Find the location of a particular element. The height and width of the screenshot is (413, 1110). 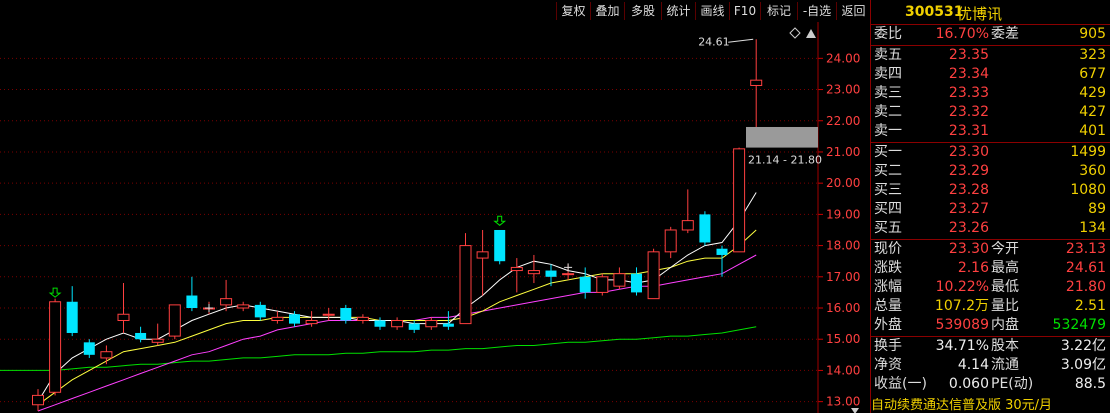

quote-row: 现价 23.30 今开 23.13 is located at coordinates (990, 249).